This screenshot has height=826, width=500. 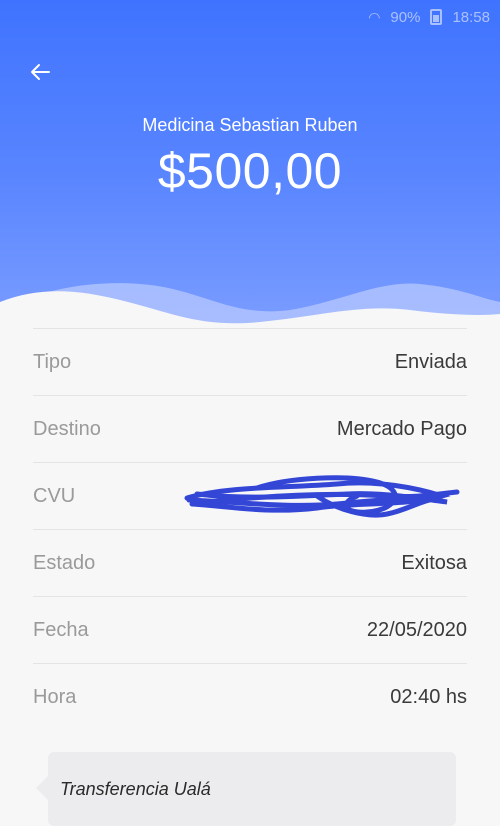 What do you see at coordinates (52, 361) in the screenshot?
I see `detail-label: Tipo` at bounding box center [52, 361].